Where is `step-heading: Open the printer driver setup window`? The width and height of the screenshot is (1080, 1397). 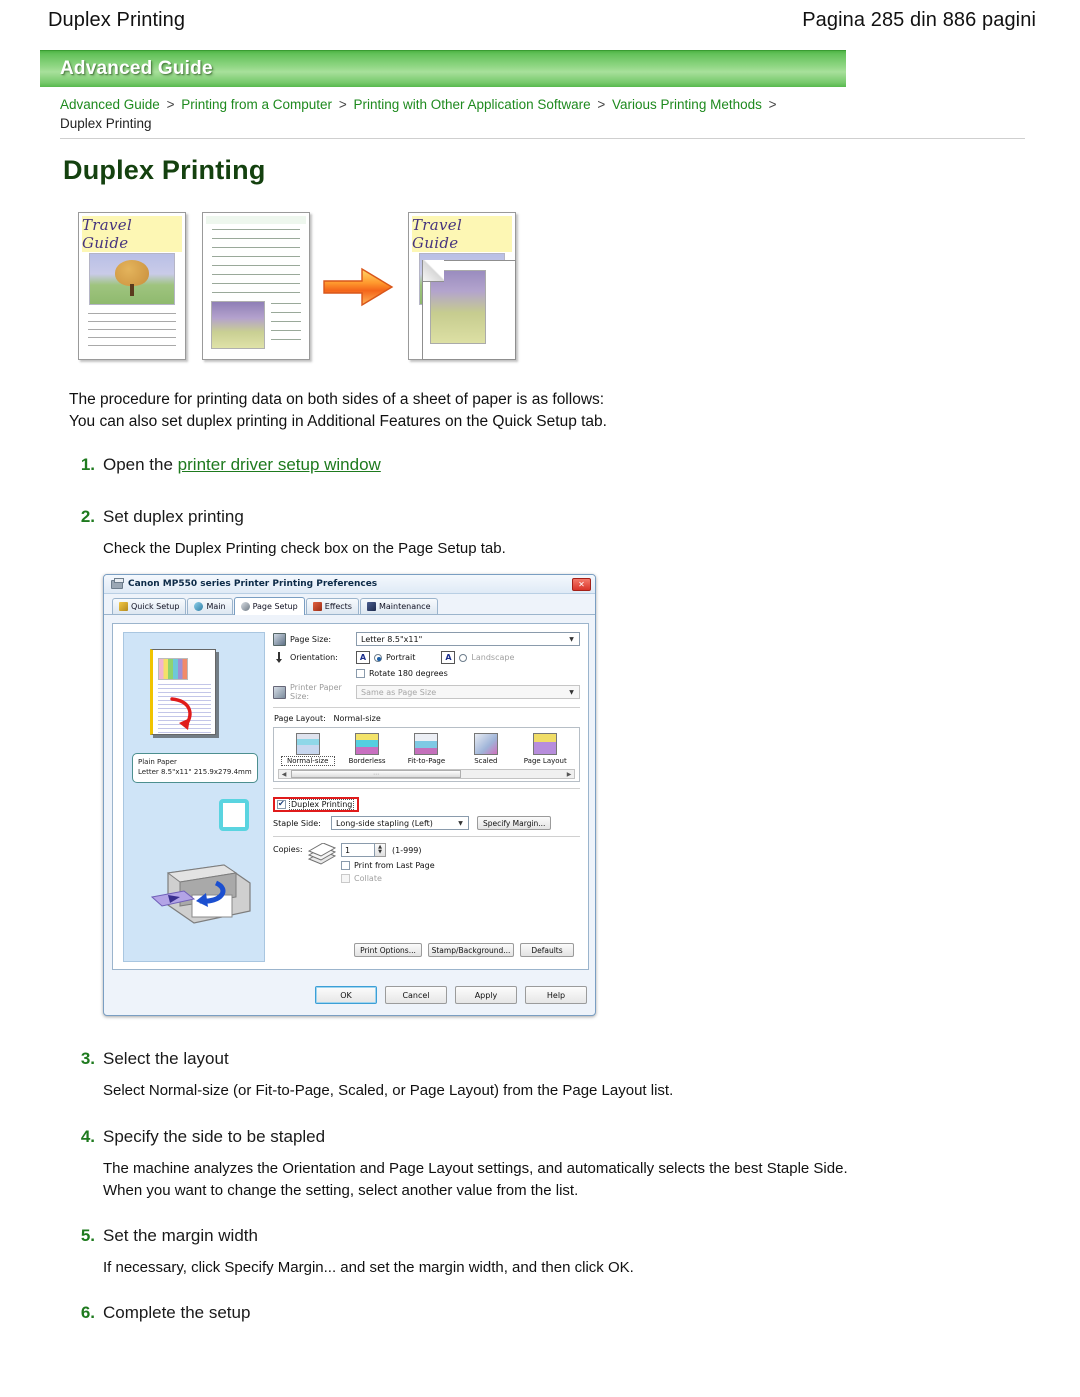
step-heading: Open the printer driver setup window is located at coordinates (242, 464).